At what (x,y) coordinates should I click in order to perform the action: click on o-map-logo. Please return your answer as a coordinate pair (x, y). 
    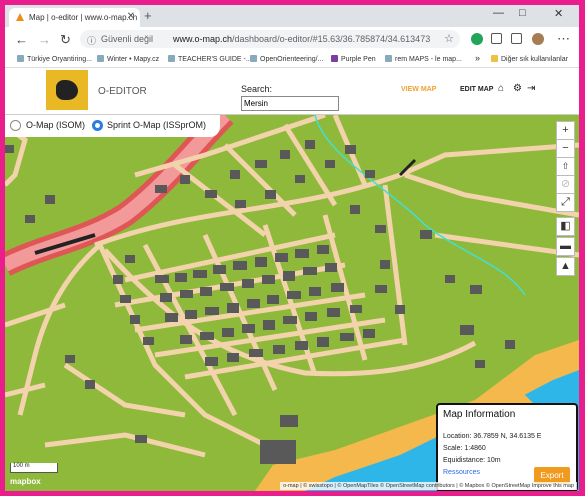
    Looking at the image, I should click on (67, 90).